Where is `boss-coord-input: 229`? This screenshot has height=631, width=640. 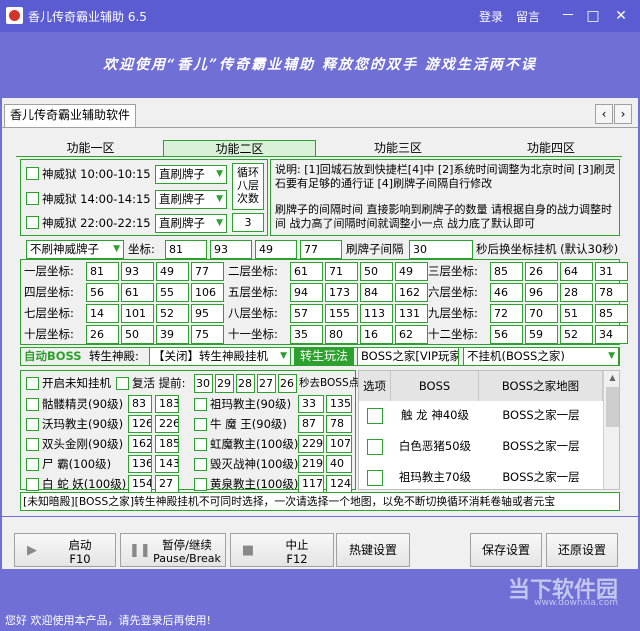
boss-coord-input: 229 is located at coordinates (311, 444).